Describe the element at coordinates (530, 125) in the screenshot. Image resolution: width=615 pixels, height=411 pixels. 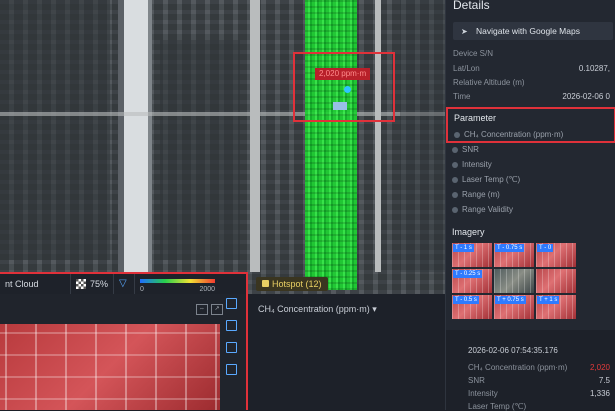
I see `parameter-highlight-box: Parameter CH₄ Concentration (ppm·m)` at that location.